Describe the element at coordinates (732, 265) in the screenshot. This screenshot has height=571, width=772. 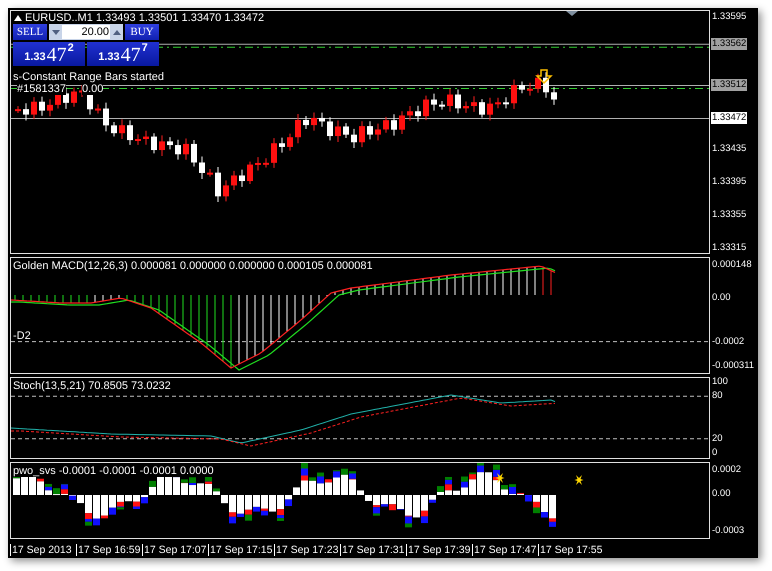
I see `axis-label: 0.000148` at that location.